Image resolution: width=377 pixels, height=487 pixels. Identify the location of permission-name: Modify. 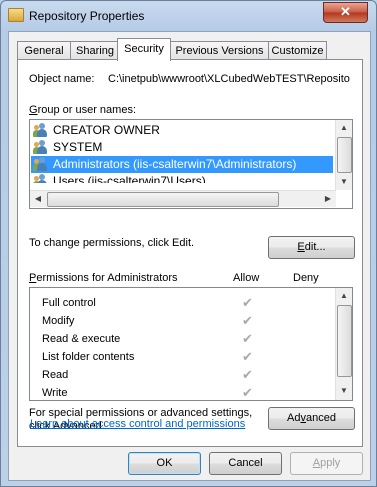
(58, 321).